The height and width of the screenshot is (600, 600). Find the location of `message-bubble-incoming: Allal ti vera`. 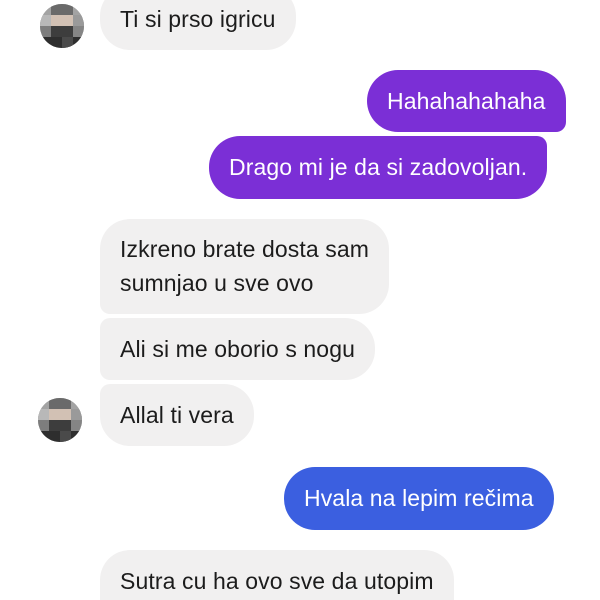

message-bubble-incoming: Allal ti vera is located at coordinates (177, 415).